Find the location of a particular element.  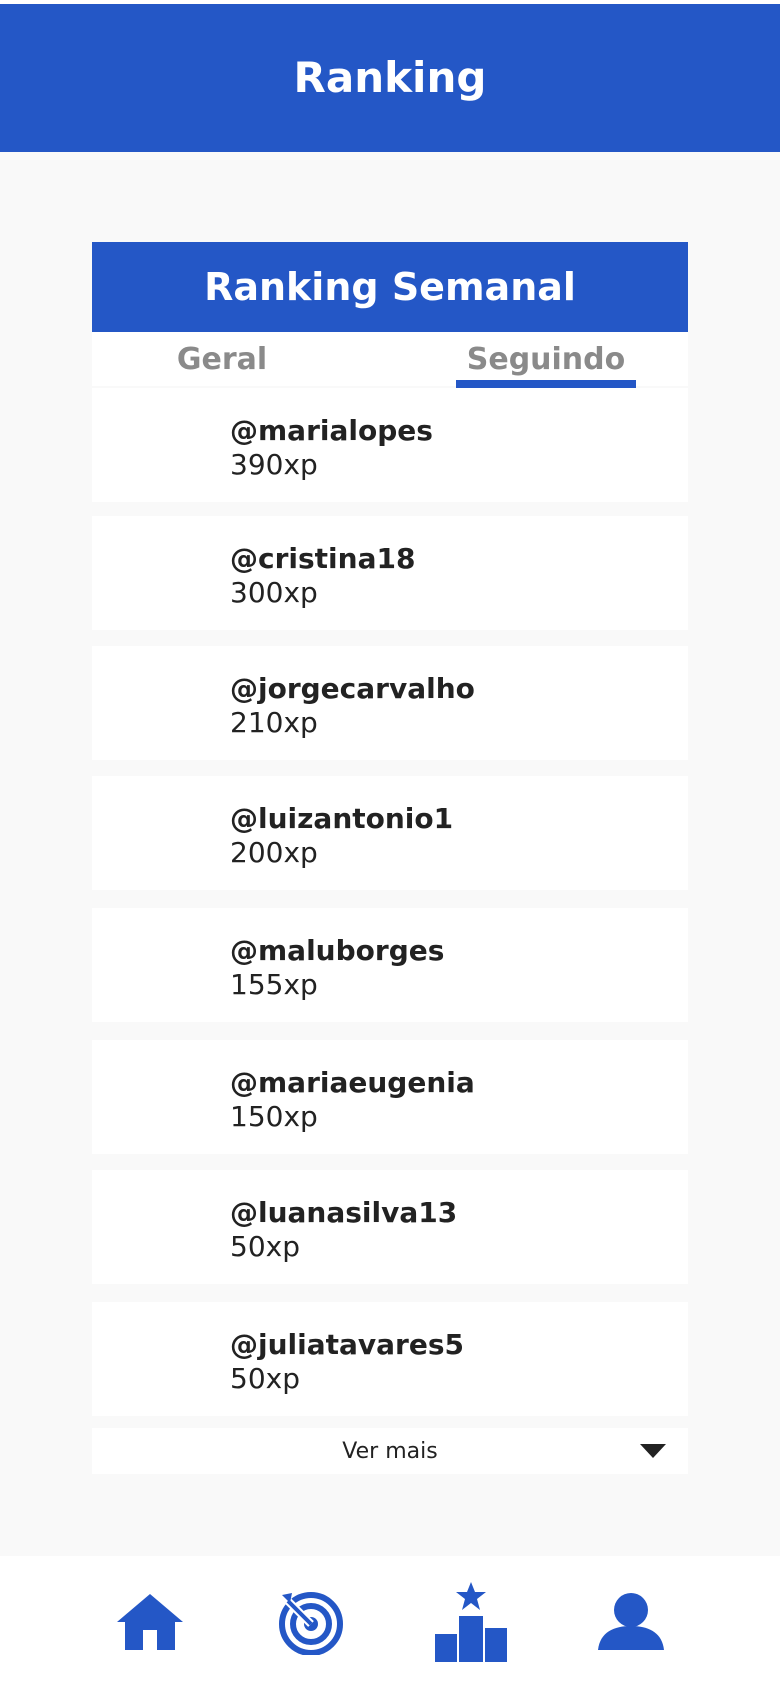

ranking-xp: 200xp is located at coordinates (274, 852).